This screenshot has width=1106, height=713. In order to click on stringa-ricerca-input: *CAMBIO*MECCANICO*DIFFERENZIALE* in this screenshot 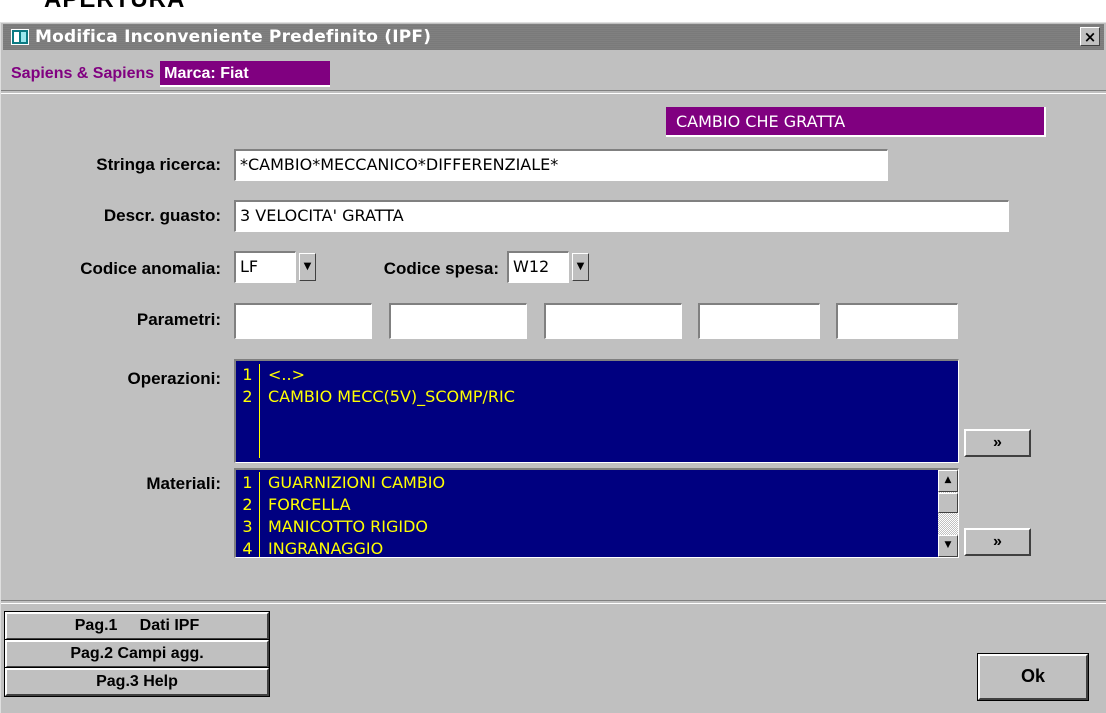, I will do `click(561, 165)`.